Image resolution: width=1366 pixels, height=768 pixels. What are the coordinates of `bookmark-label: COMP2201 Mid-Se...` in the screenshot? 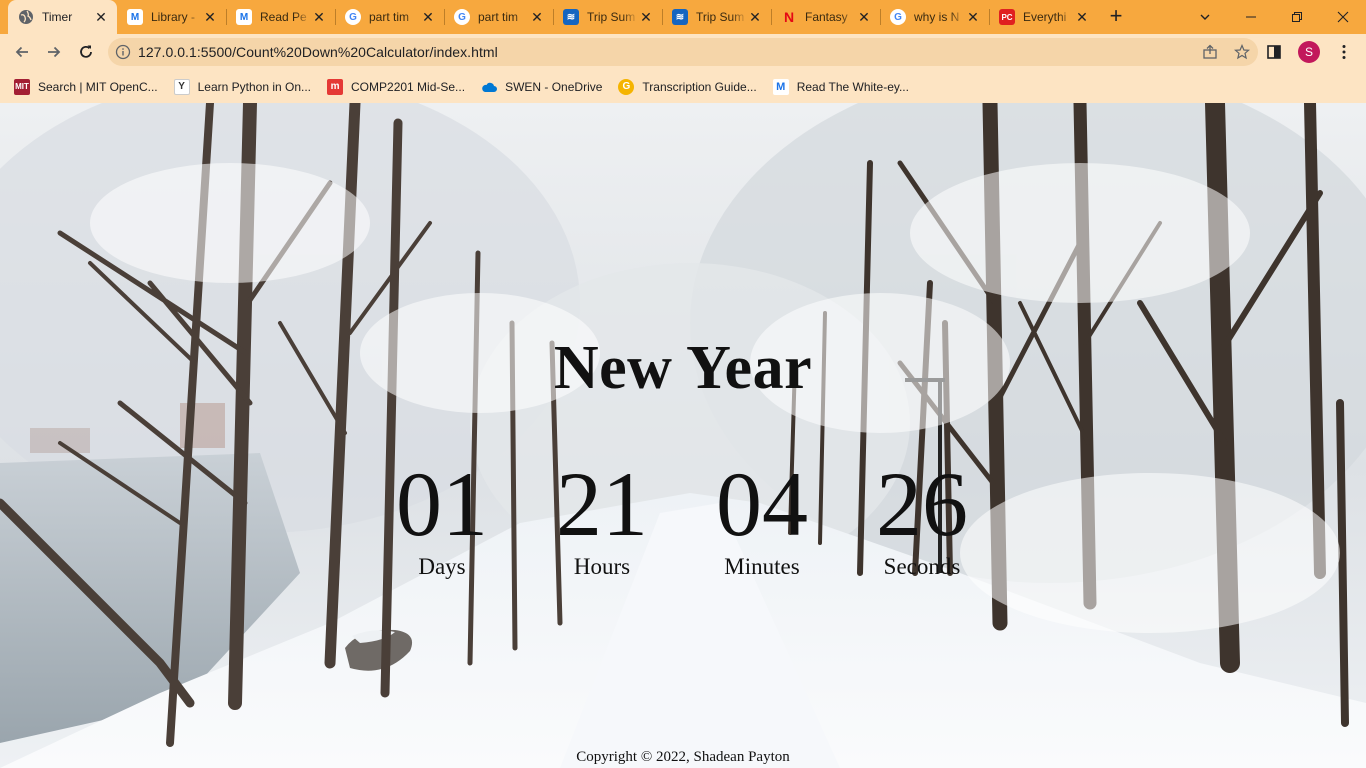 It's located at (408, 86).